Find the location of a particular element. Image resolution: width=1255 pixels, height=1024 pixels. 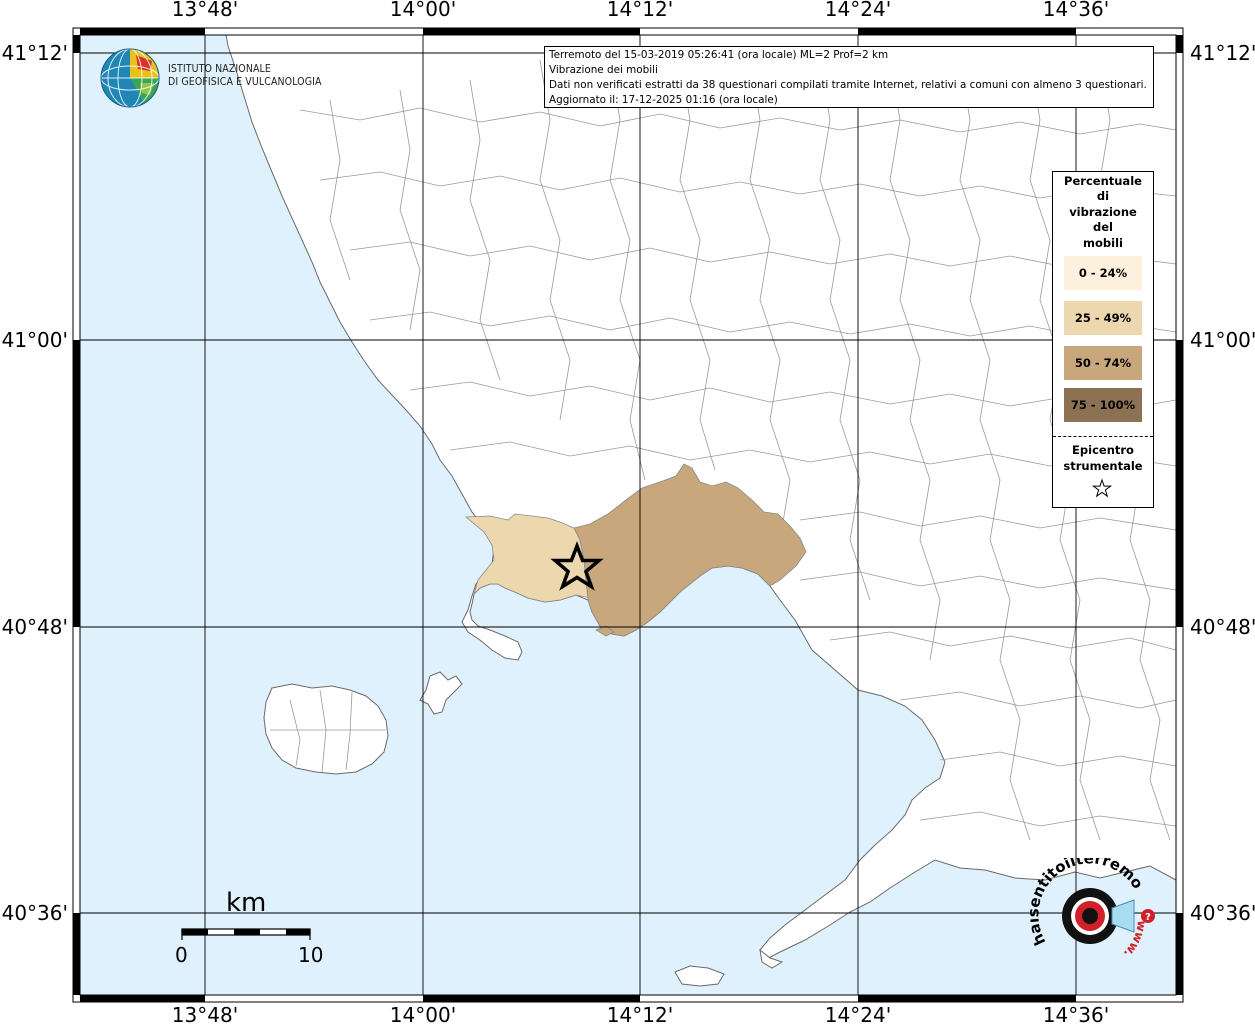

legend-class-50-74: 50 - 74% is located at coordinates (1103, 363).